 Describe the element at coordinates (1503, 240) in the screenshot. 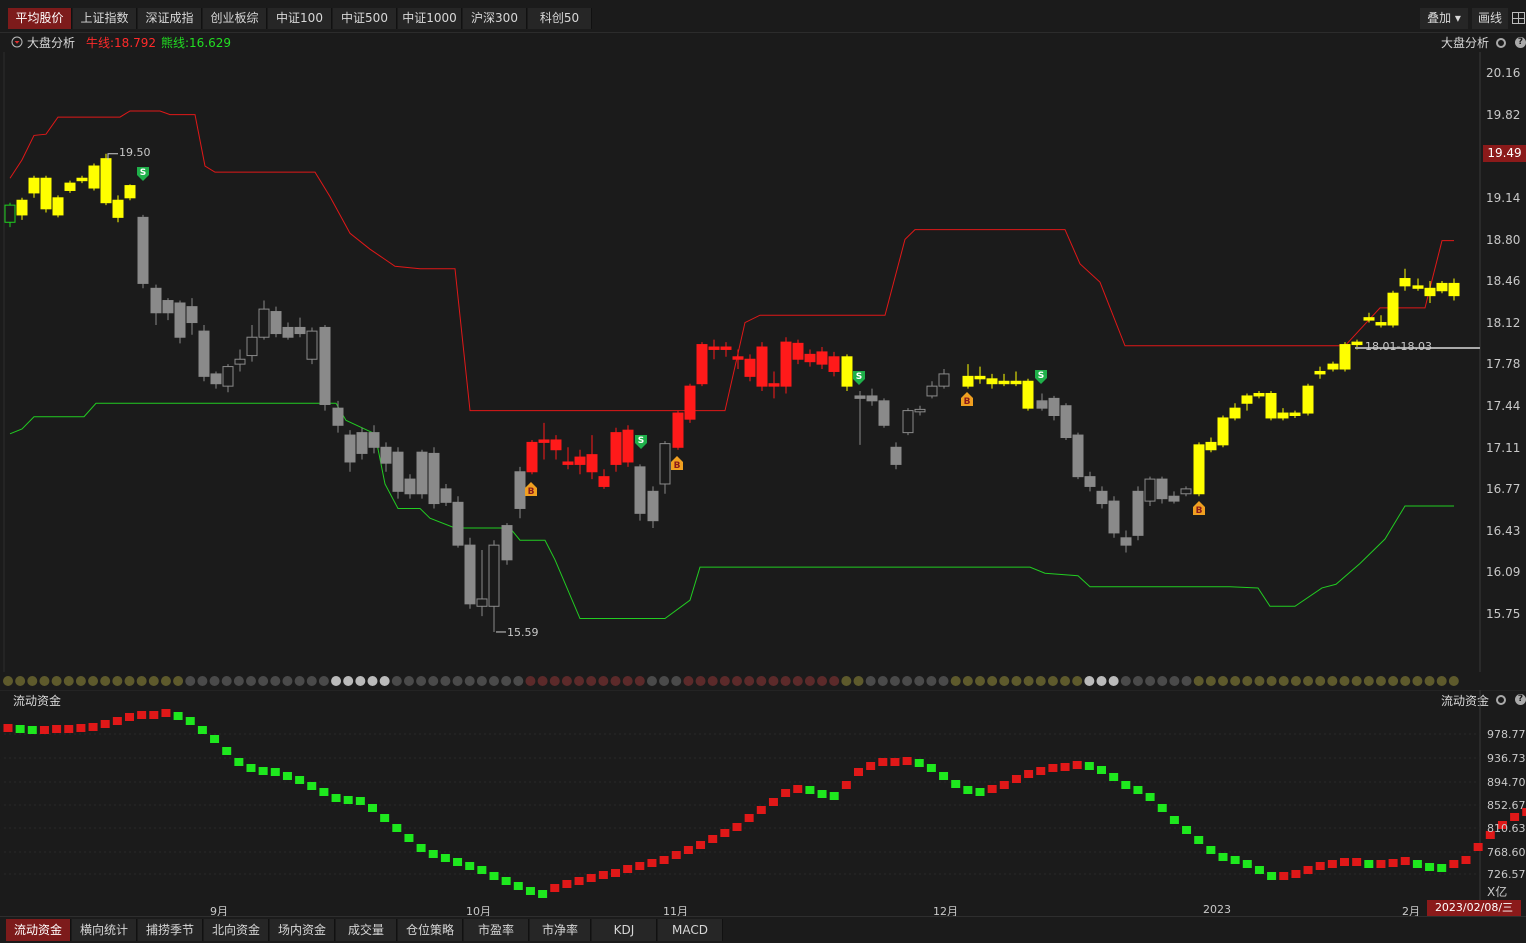

I see `price-tick: 18.80` at that location.